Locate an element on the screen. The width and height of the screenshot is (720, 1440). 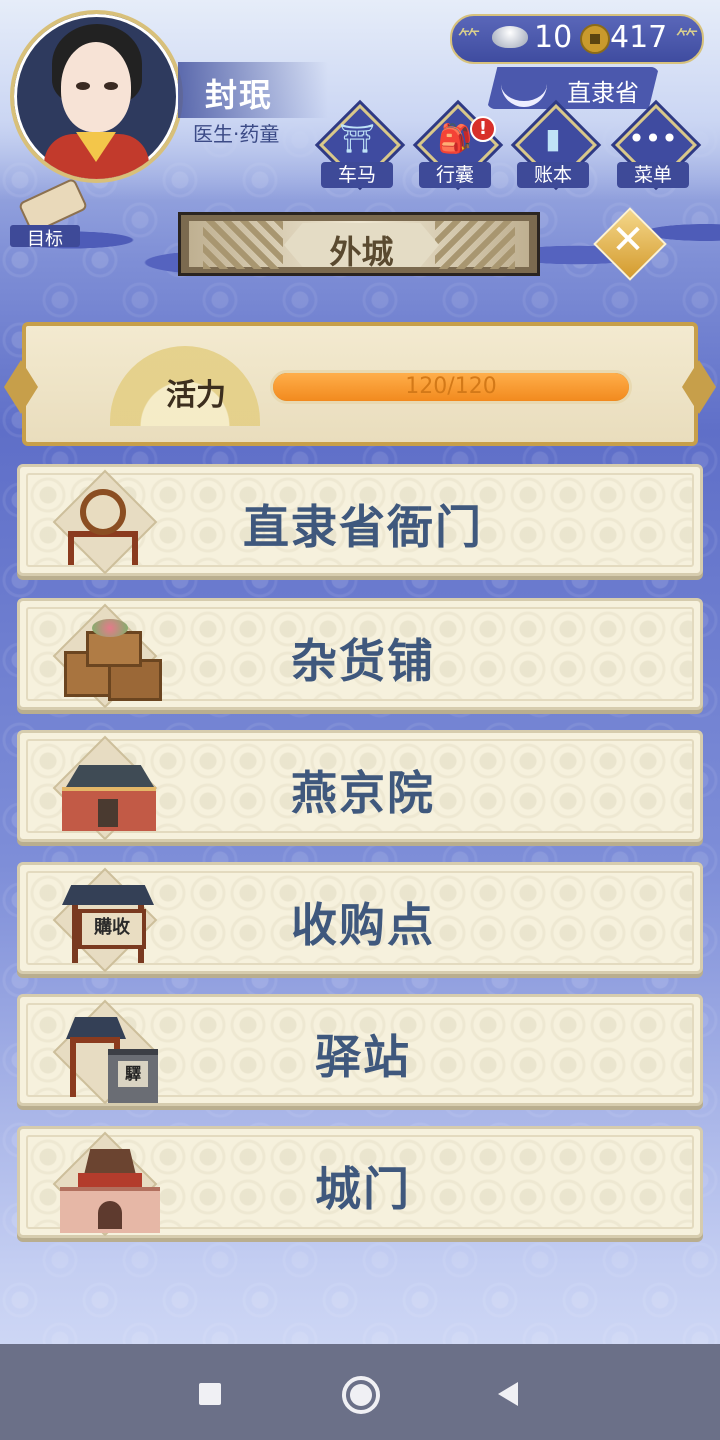
destination-yanjing-academy: 燕京院 is located at coordinates (360, 786).